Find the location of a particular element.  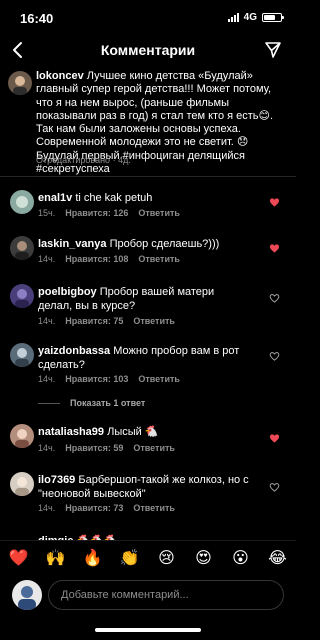

heart-emoji: ❤️ is located at coordinates (19, 558).